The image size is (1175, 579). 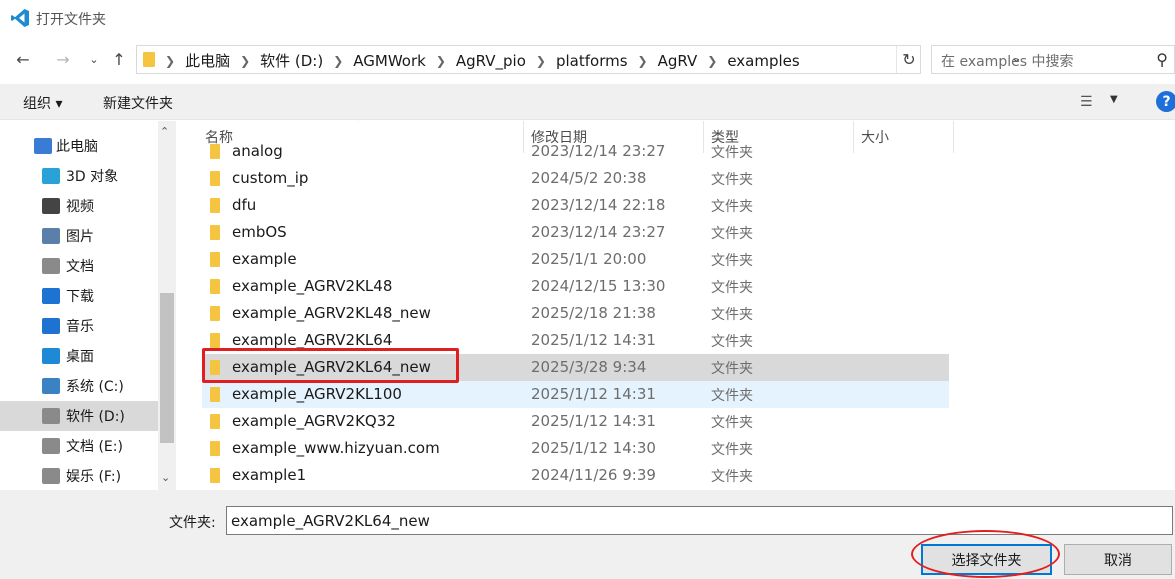 I want to click on file-row: example_AGRV2KL48_new 2025/2/18 21:38 文件夹, so click(x=575, y=313).